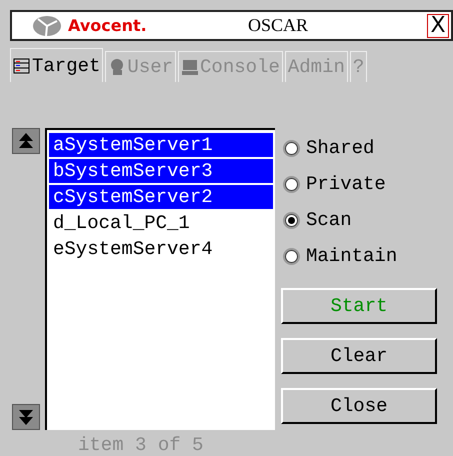  Describe the element at coordinates (141, 445) in the screenshot. I see `status-text: item 3 of 5` at that location.